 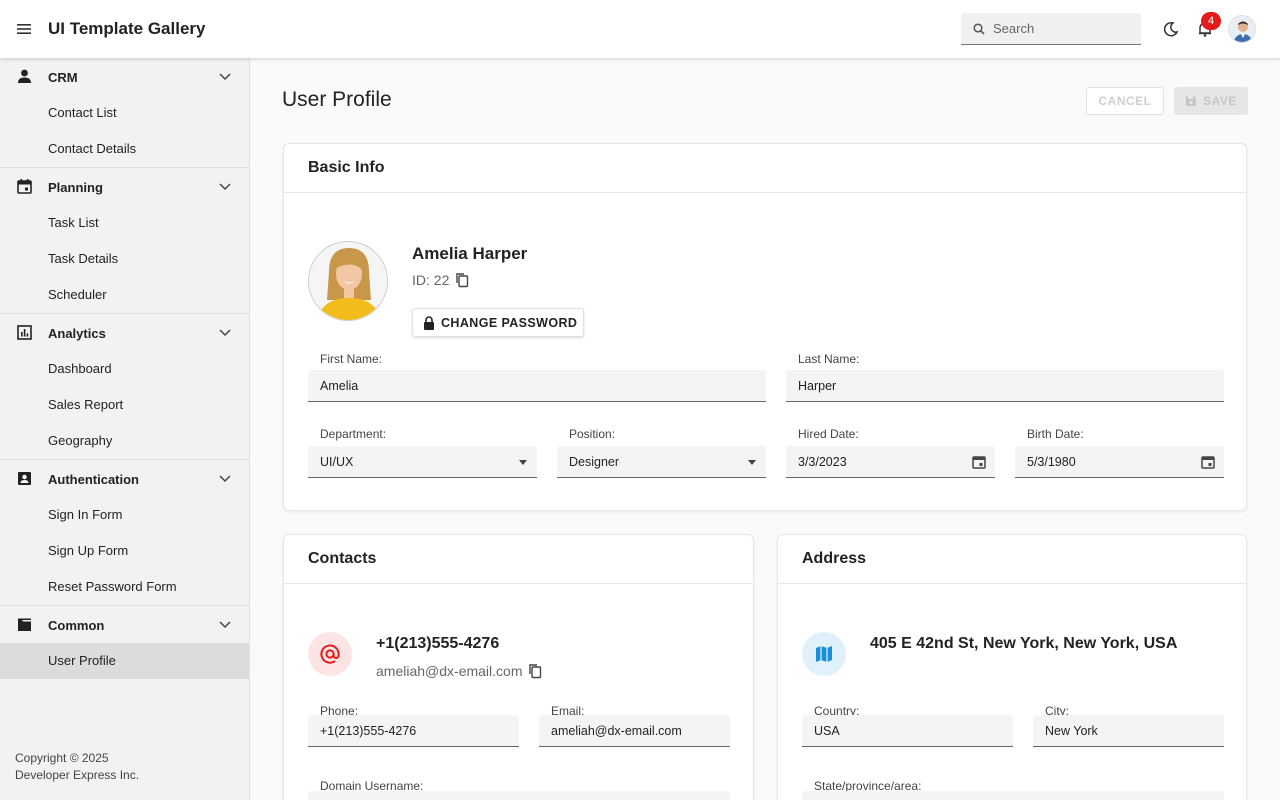 I want to click on sidebar-item-geography: Geography, so click(x=124, y=441).